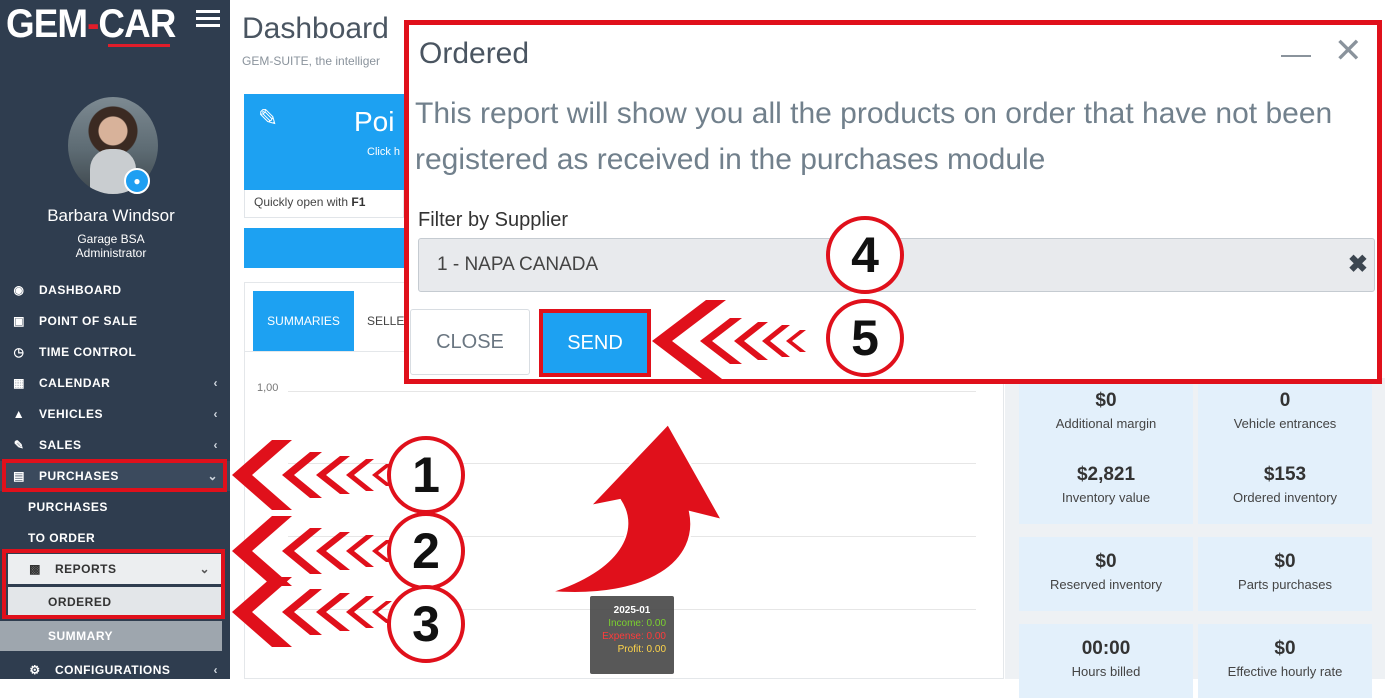 This screenshot has height=698, width=1385. I want to click on step-marker-5: 5, so click(865, 338).